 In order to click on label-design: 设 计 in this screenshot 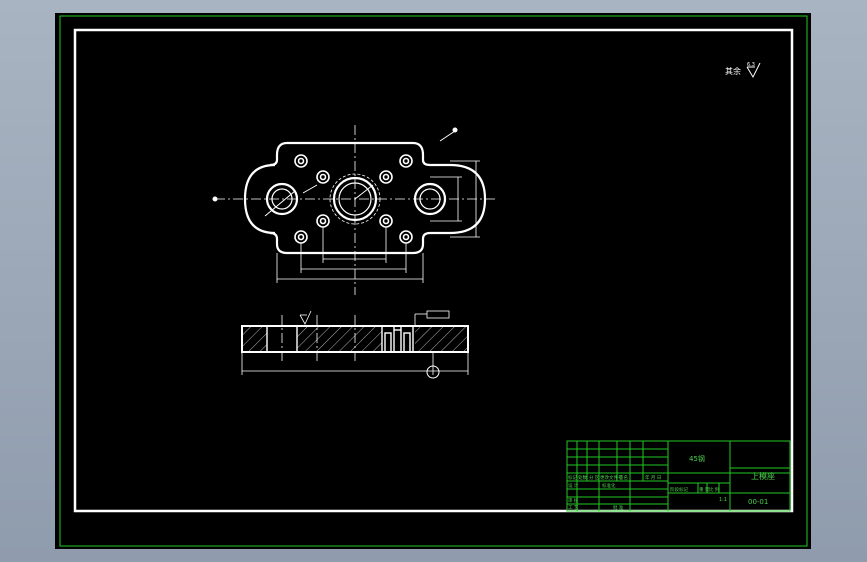, I will do `click(573, 485)`.